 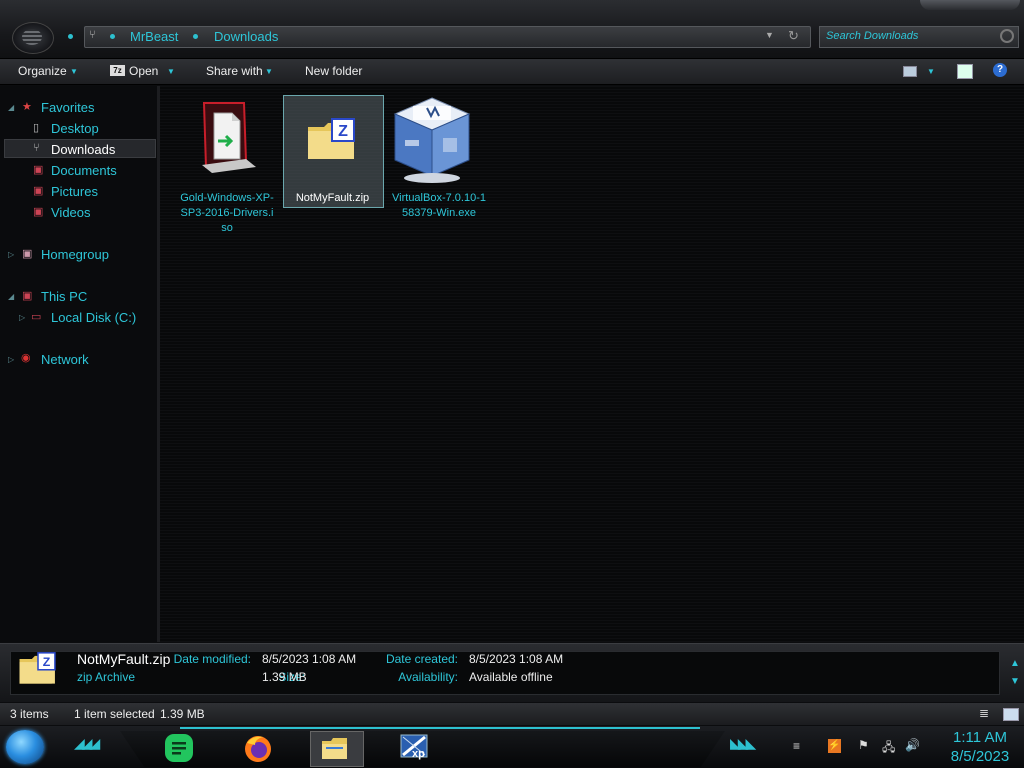 I want to click on breadcrumb-downloads: Downloads, so click(x=246, y=36).